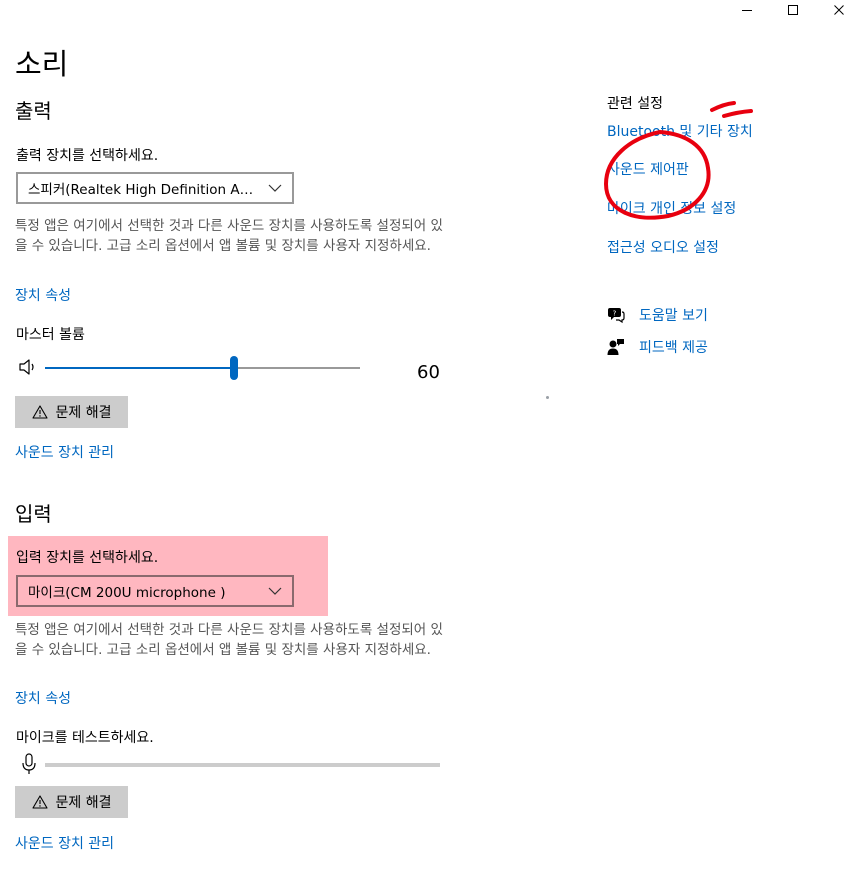  Describe the element at coordinates (33, 514) in the screenshot. I see `input-heading: 입력` at that location.